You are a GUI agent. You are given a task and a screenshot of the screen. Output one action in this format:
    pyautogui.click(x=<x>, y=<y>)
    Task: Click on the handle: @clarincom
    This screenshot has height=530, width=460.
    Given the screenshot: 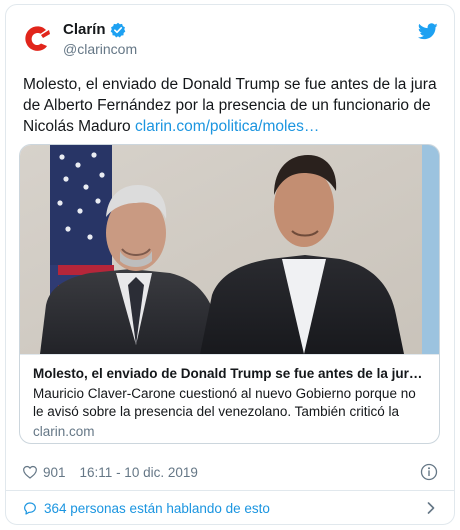 What is the action you would take?
    pyautogui.click(x=100, y=49)
    